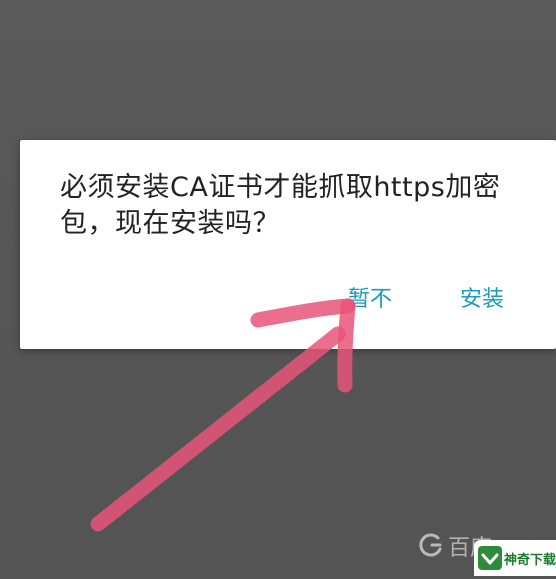  I want to click on dialog-actions: 暂不 安装, so click(288, 300).